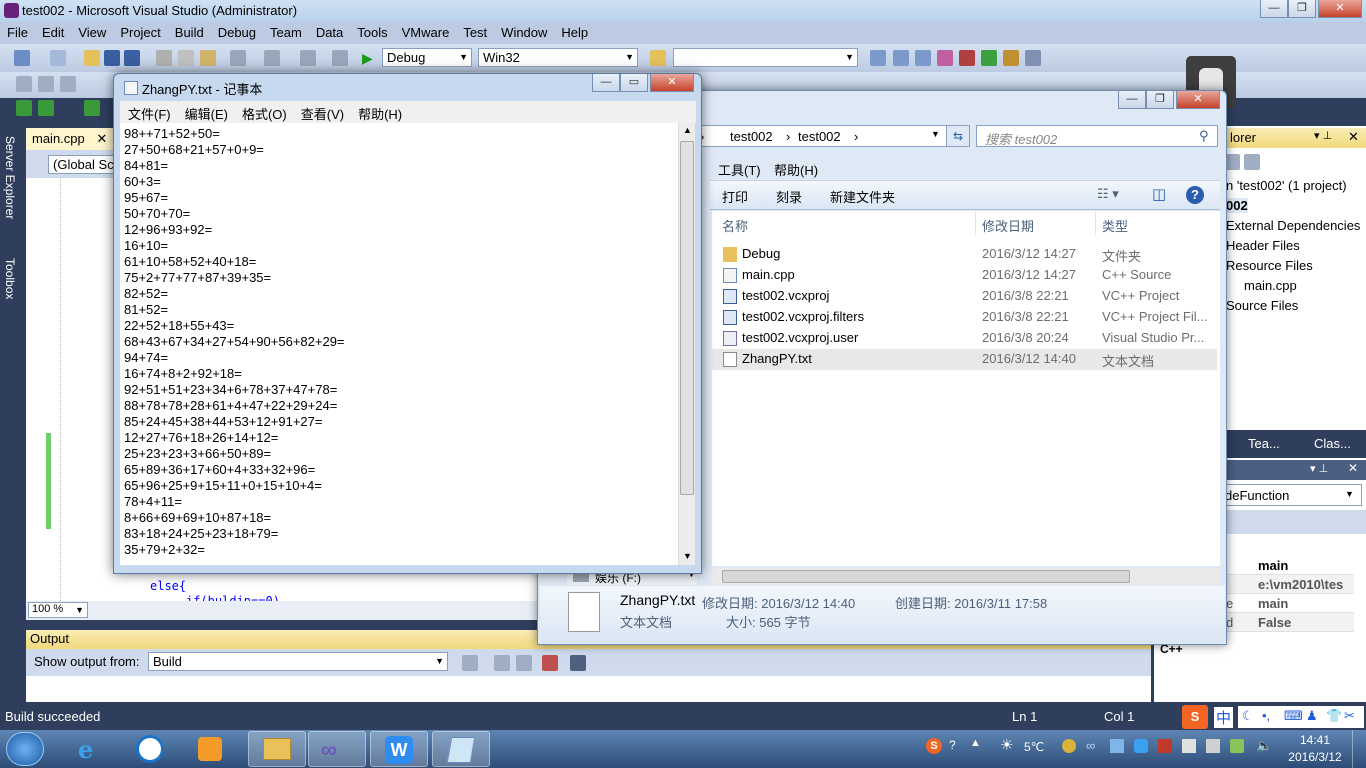  I want to click on previous-message-icon, so click(502, 663).